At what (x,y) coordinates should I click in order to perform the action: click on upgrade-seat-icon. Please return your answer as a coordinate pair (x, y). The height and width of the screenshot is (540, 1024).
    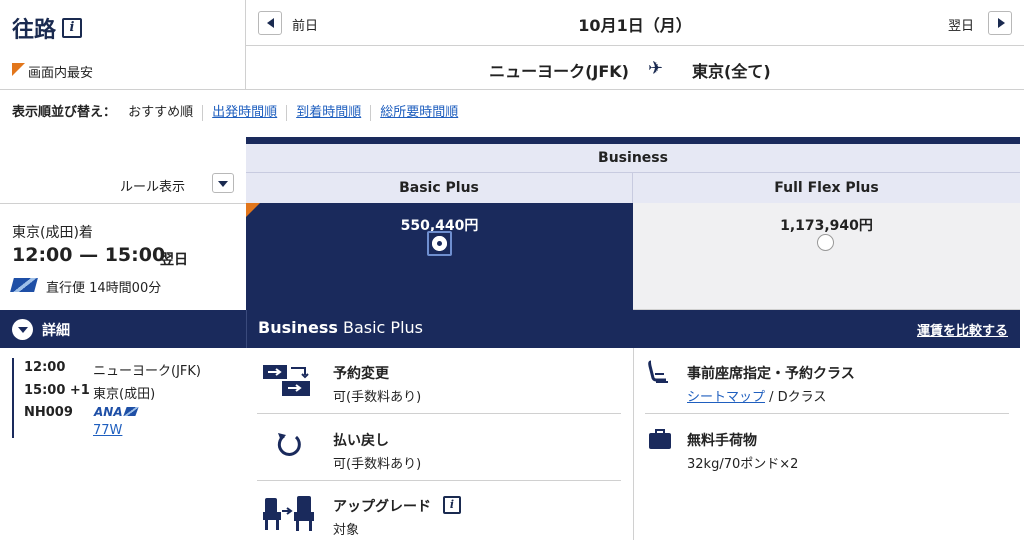
    Looking at the image, I should click on (288, 513).